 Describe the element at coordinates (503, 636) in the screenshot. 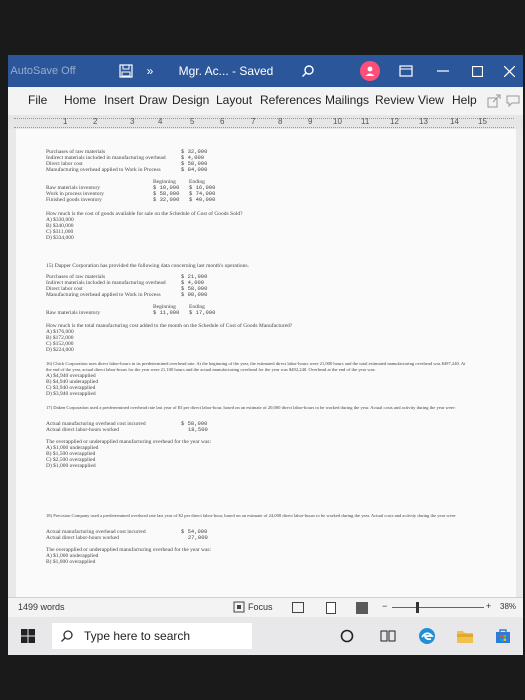

I see `store-icon` at that location.